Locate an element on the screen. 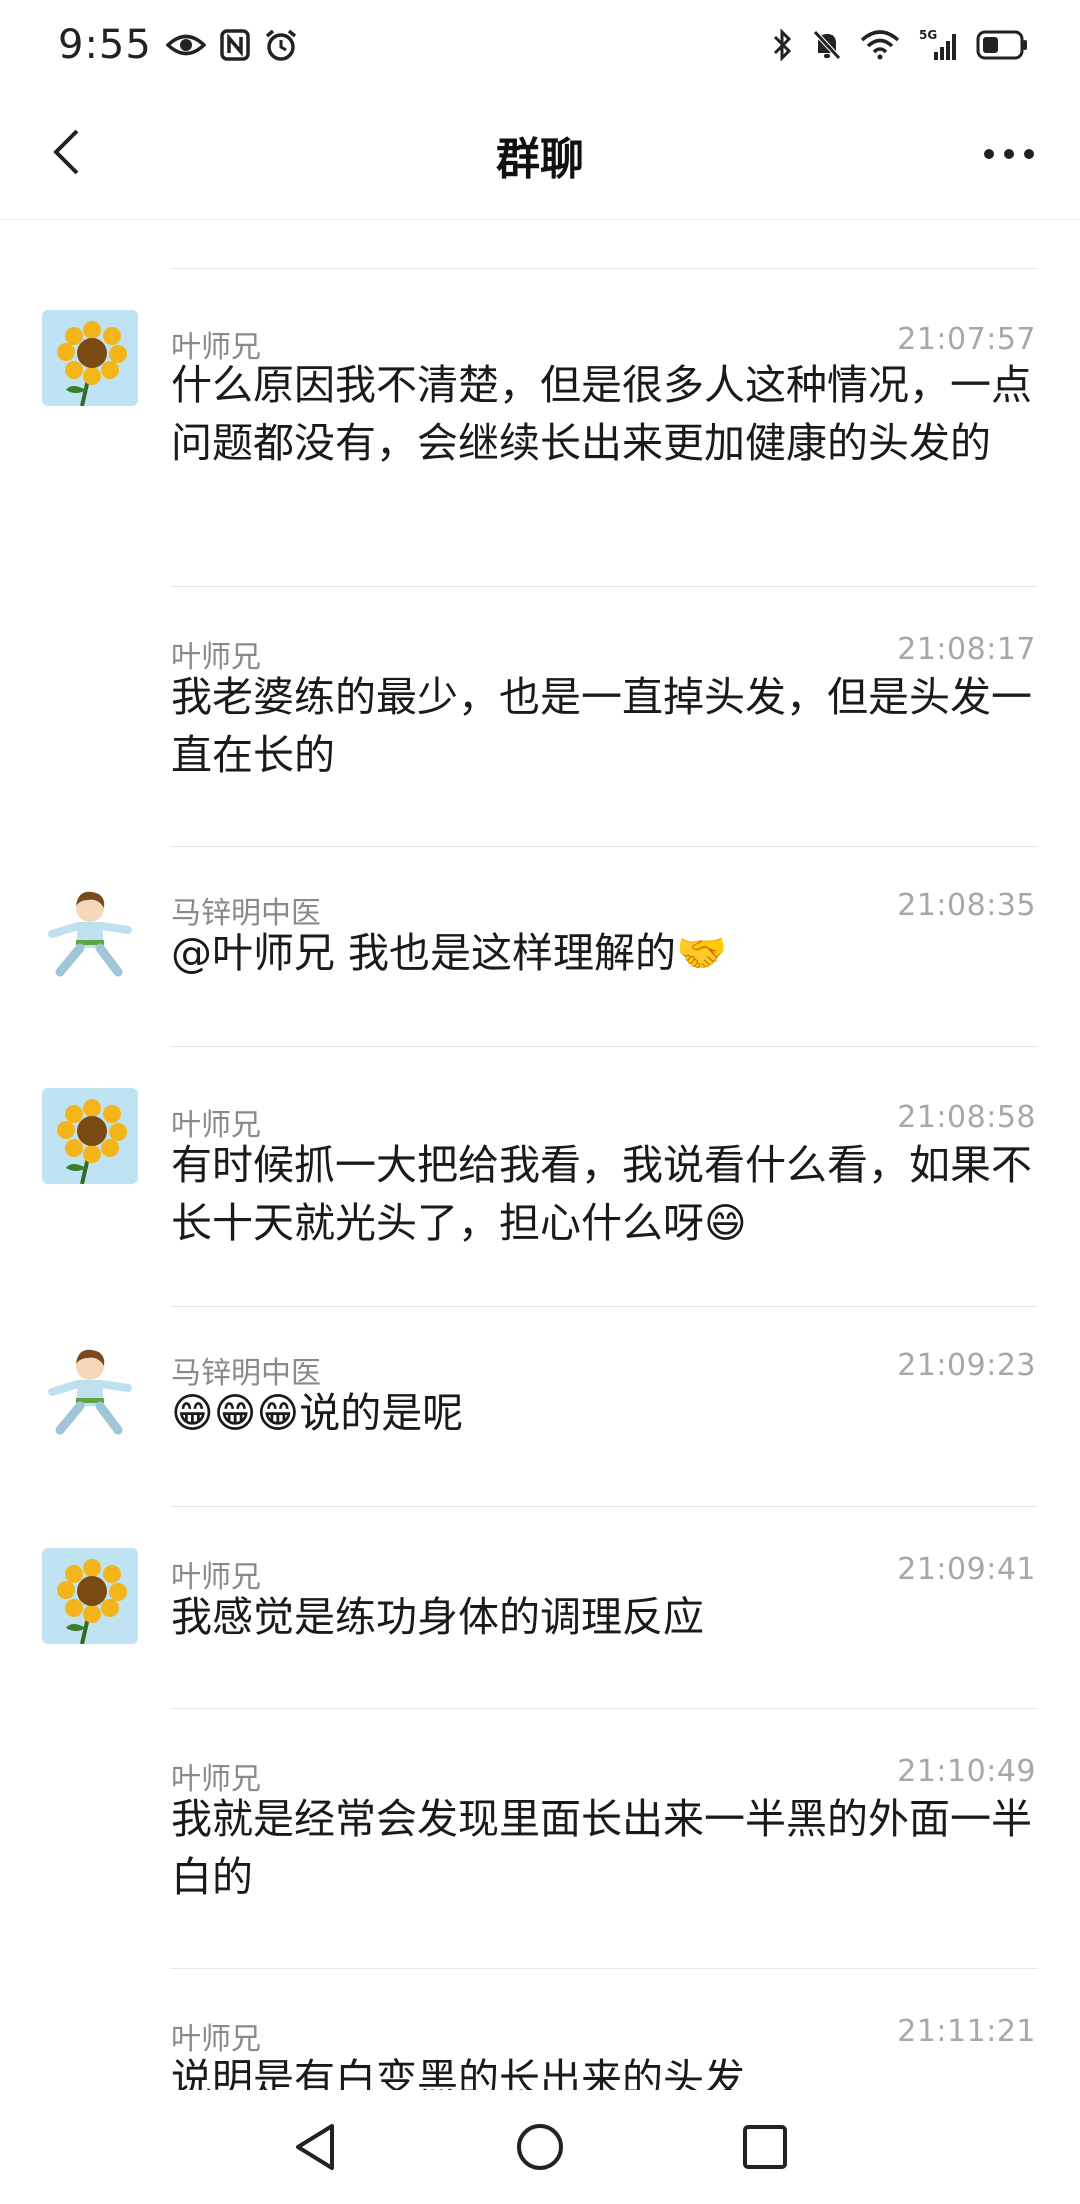  message-text: @叶师兄 我也是这样理解的🤝 is located at coordinates (449, 953).